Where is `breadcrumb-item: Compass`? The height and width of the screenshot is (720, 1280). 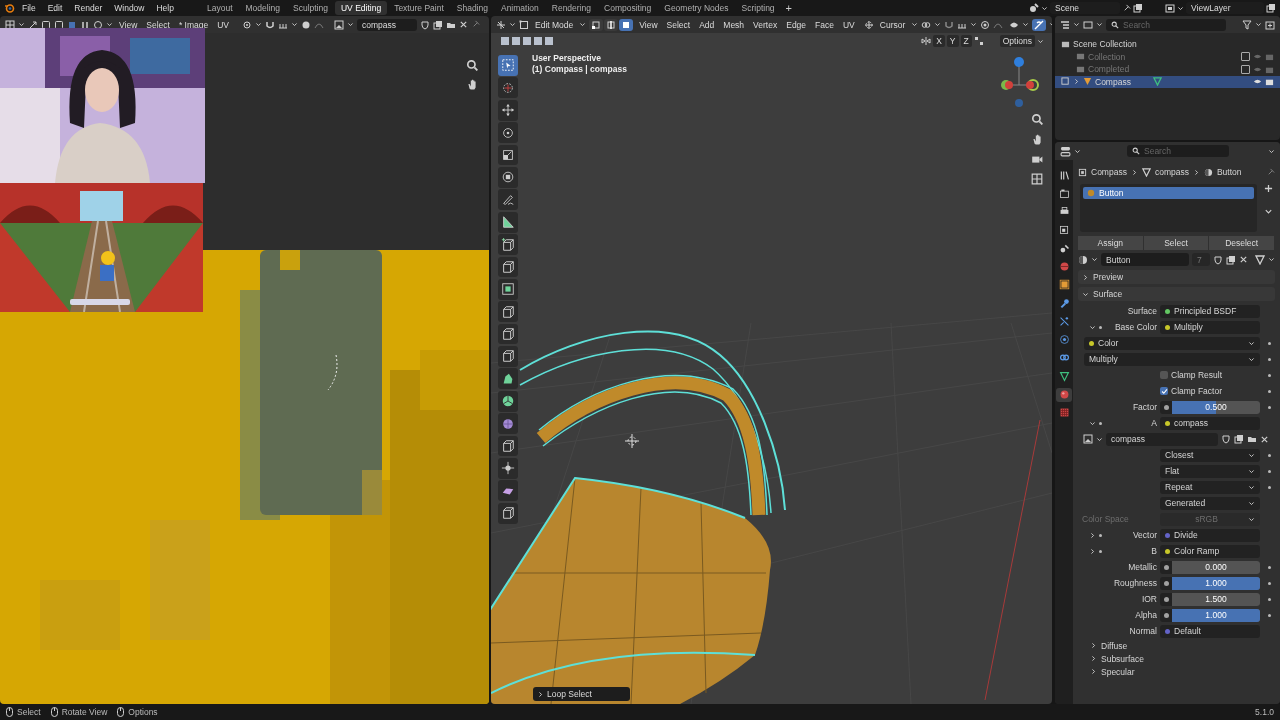
breadcrumb-item: Compass is located at coordinates (1109, 172).